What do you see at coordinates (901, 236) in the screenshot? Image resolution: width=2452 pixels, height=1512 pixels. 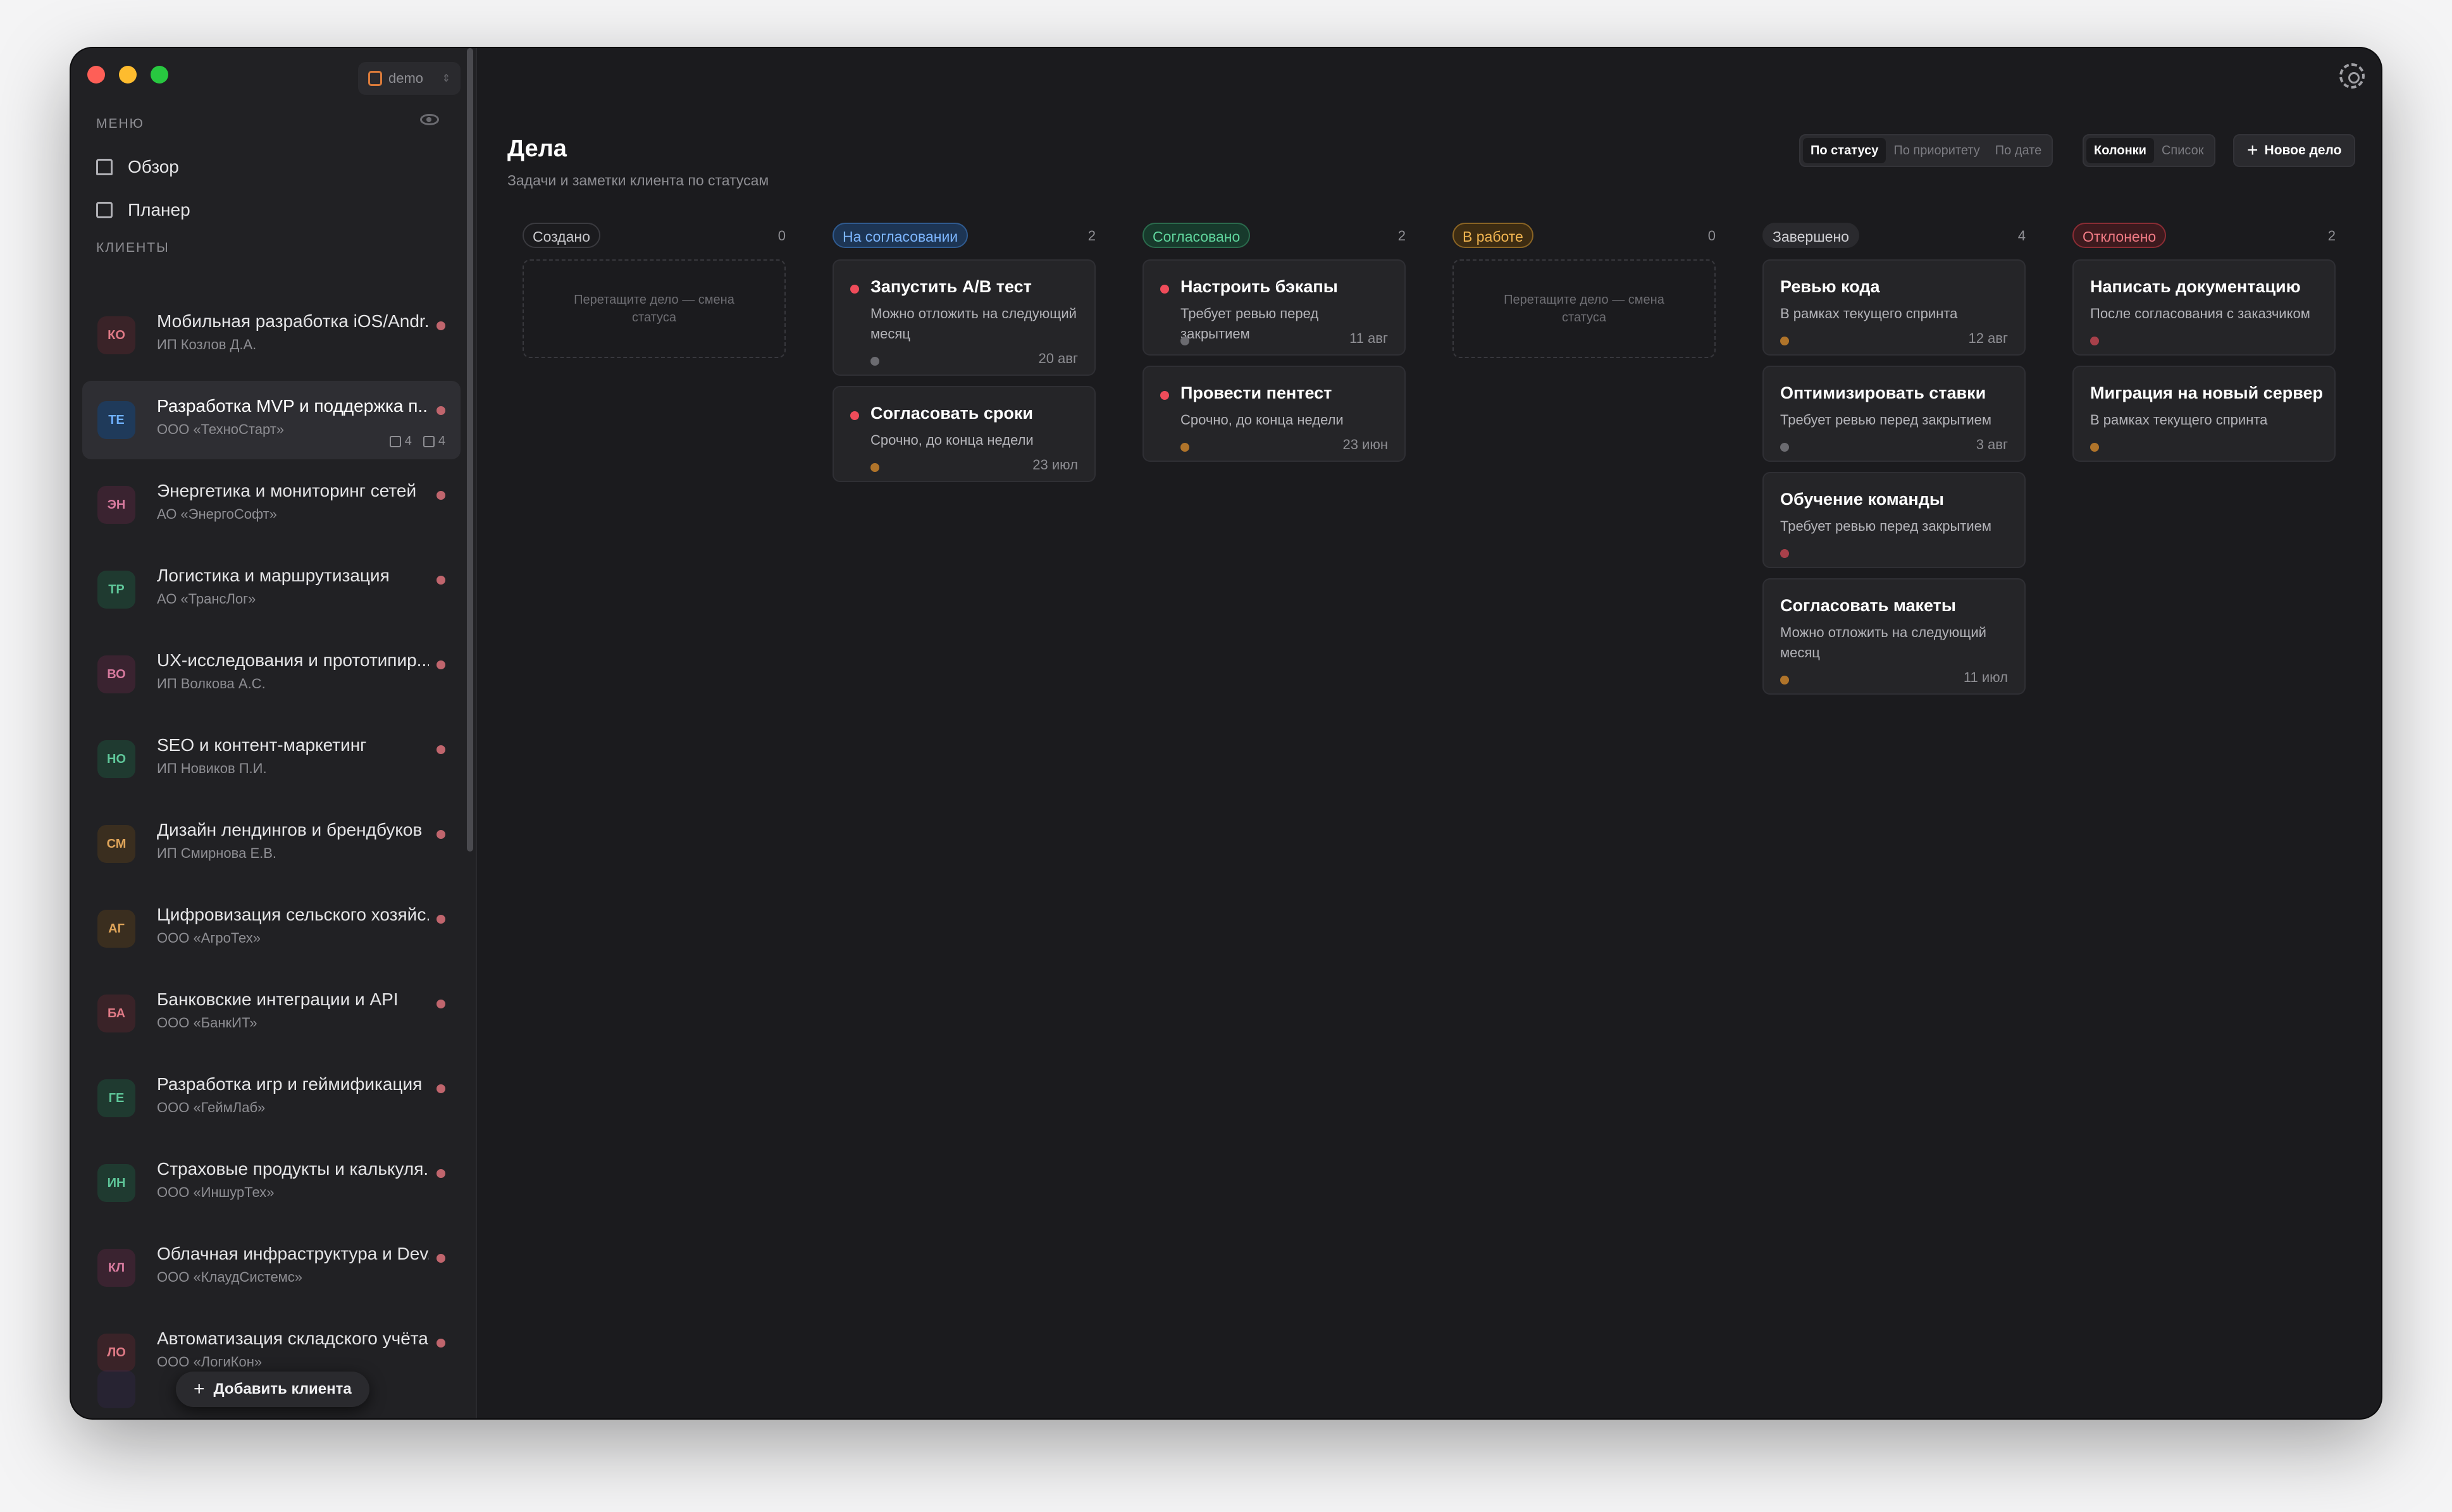 I see `column-status-chip: На согласовании` at bounding box center [901, 236].